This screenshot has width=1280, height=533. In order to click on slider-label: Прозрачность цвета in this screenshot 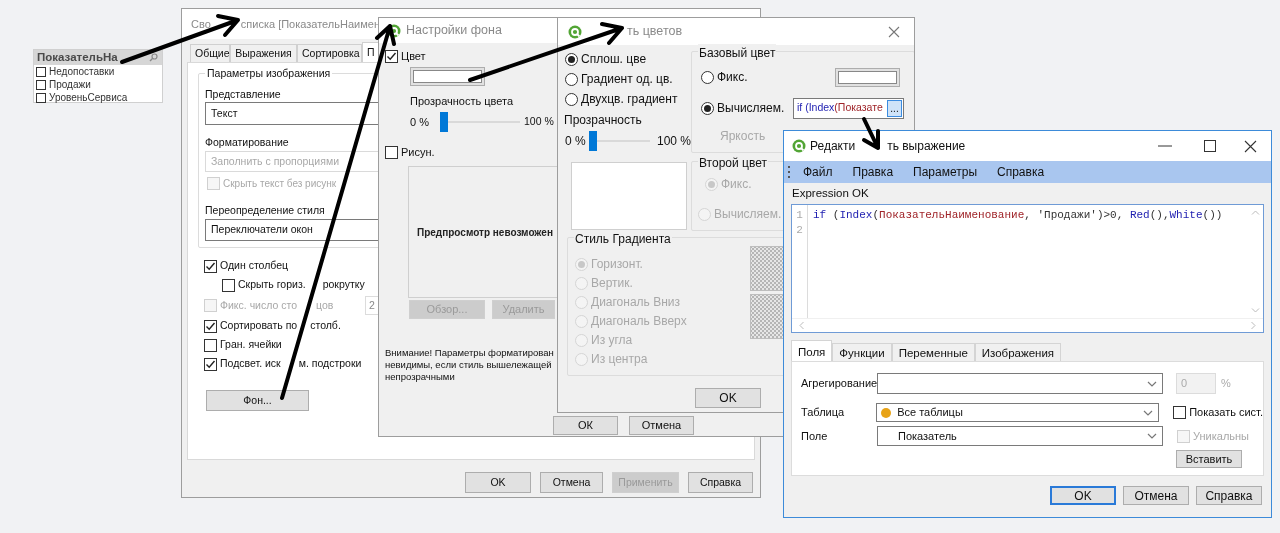, I will do `click(462, 101)`.